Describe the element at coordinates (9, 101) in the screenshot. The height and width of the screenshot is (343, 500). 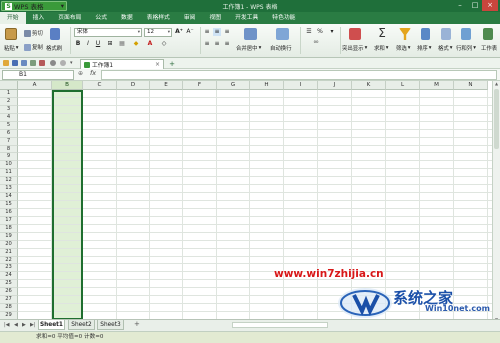
I see `row-header: 2` at that location.